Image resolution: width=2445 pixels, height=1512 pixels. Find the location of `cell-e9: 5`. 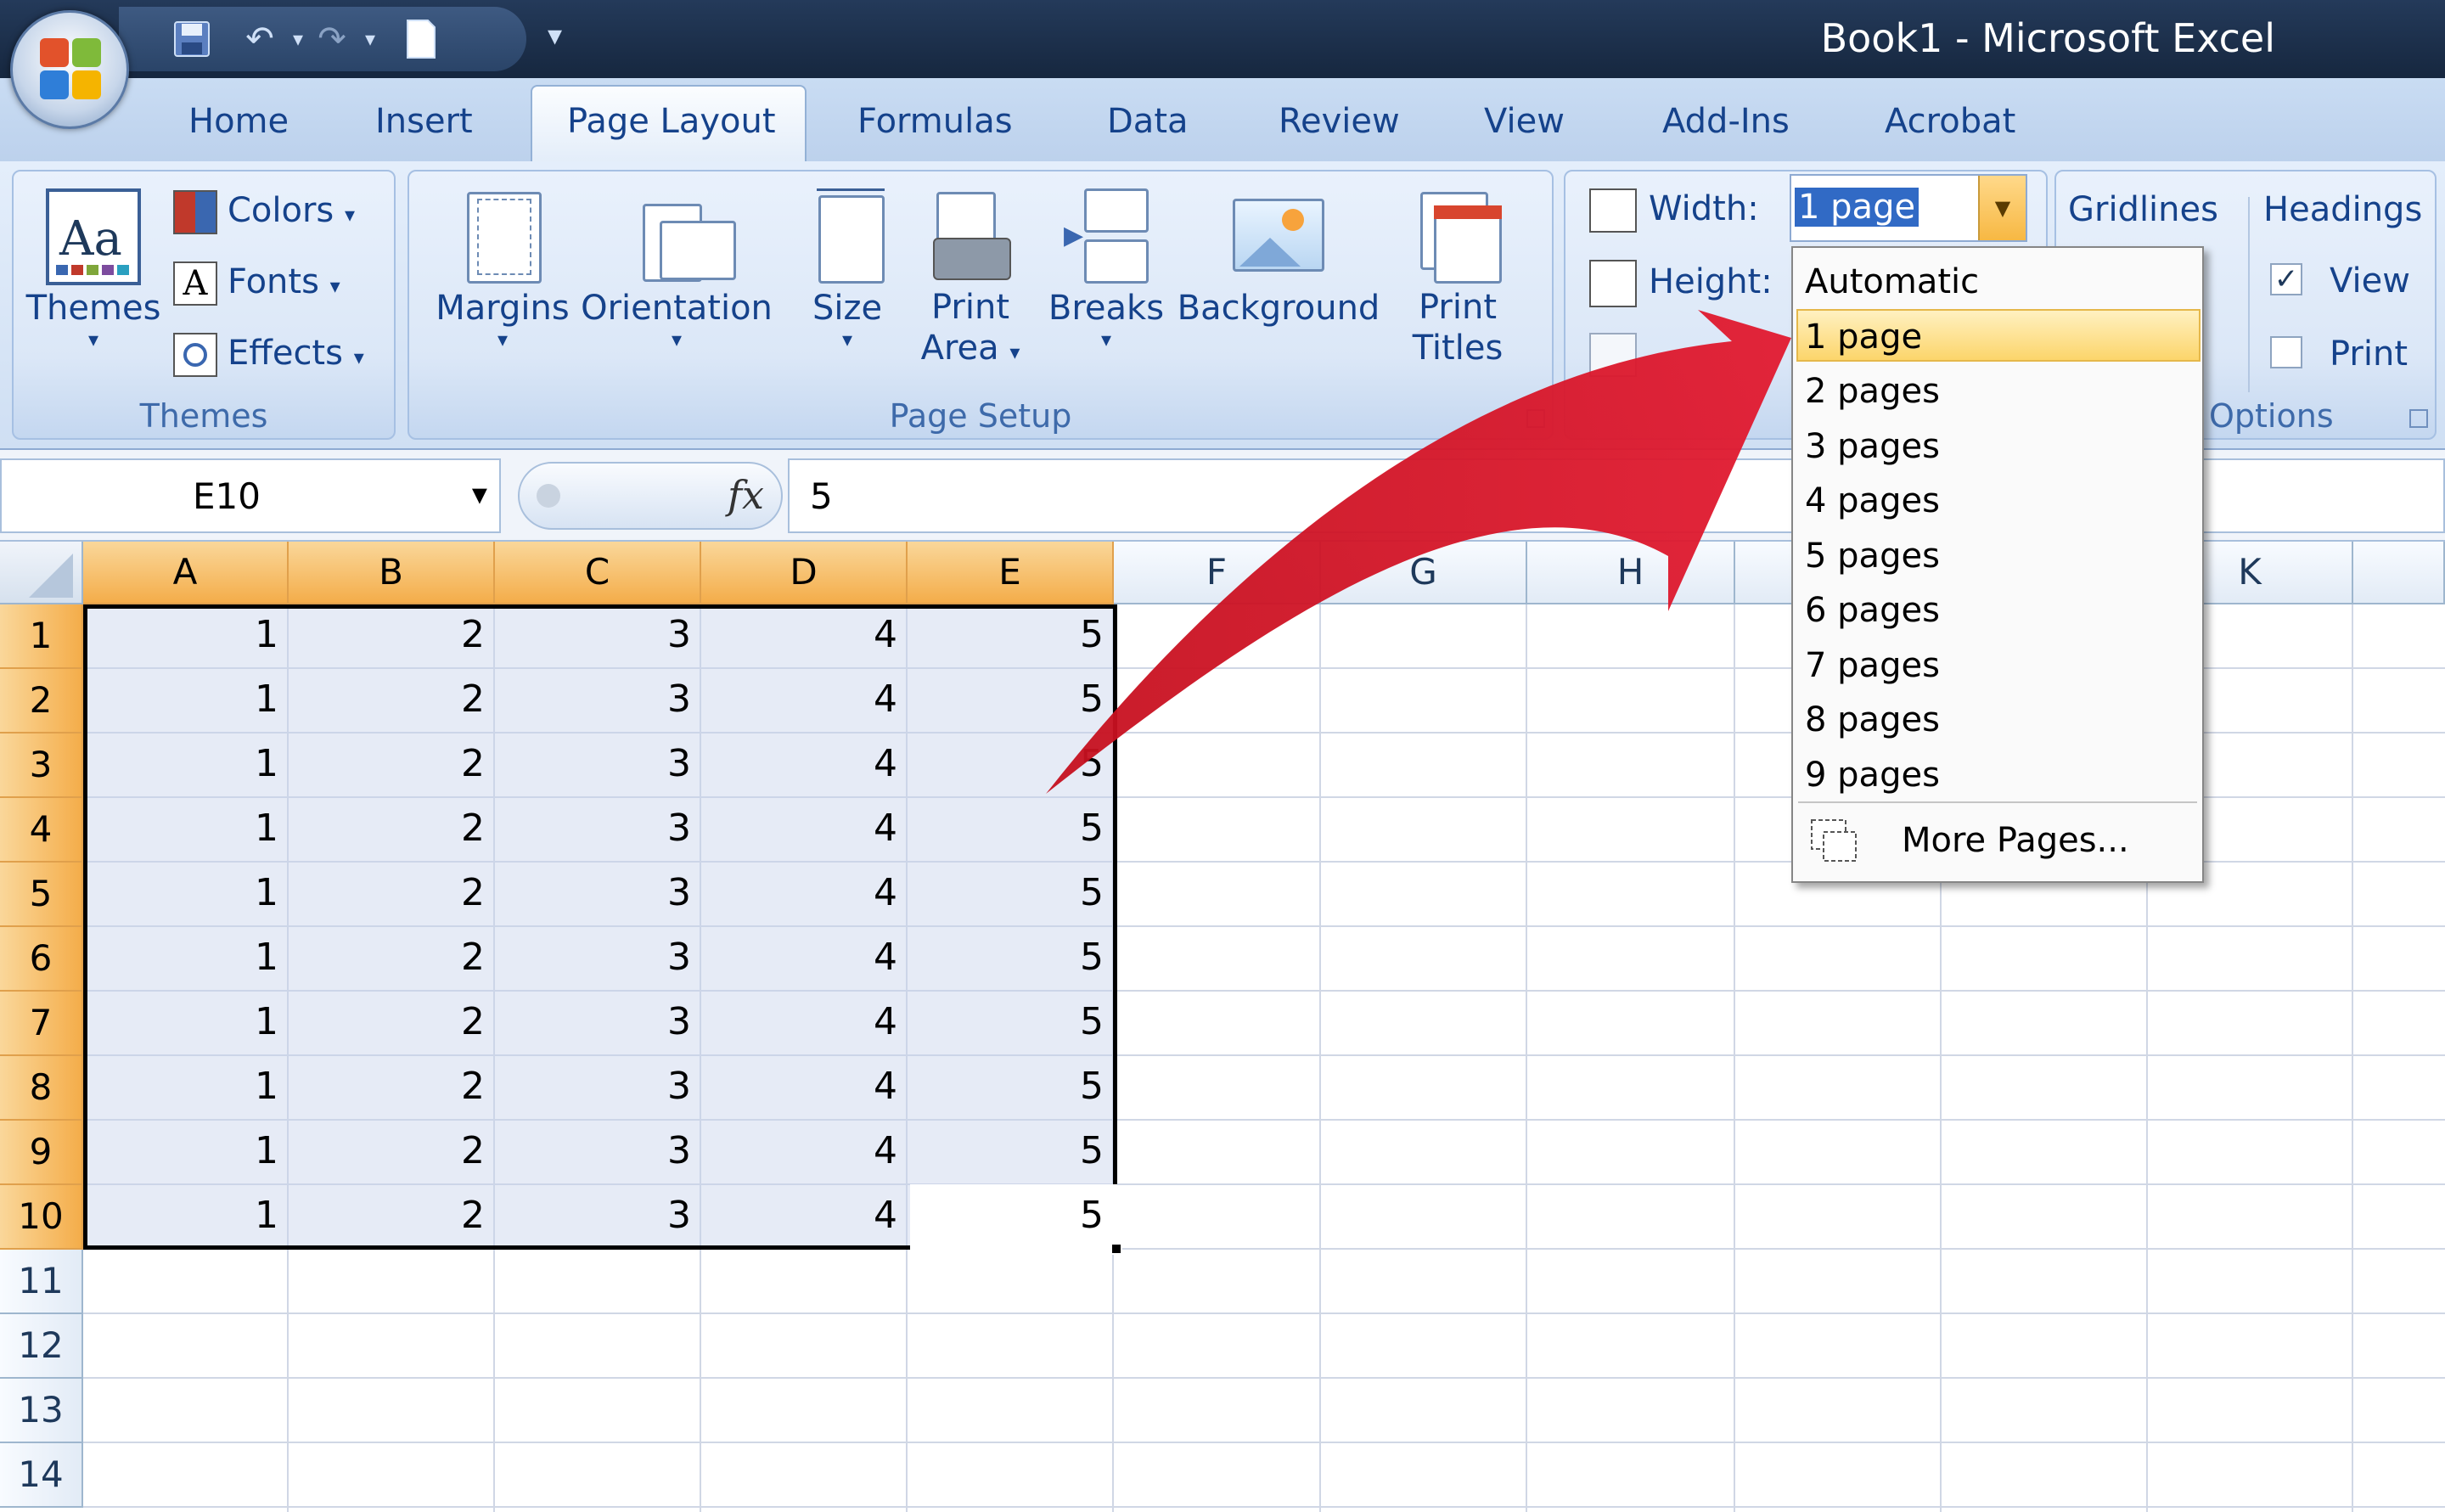

cell-e9: 5 is located at coordinates (1011, 1150).